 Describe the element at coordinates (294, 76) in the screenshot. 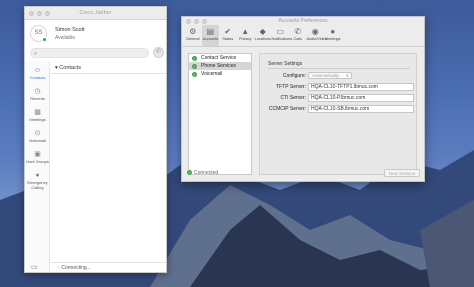

I see `configure-label: Configure:` at that location.